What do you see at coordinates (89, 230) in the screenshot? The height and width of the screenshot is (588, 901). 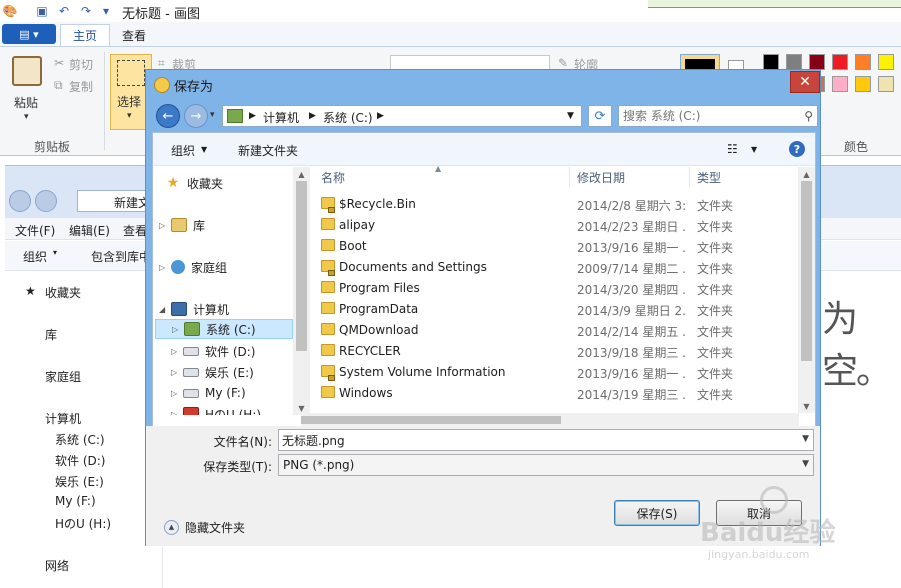 I see `bg-menu-edit: 编辑(E)` at bounding box center [89, 230].